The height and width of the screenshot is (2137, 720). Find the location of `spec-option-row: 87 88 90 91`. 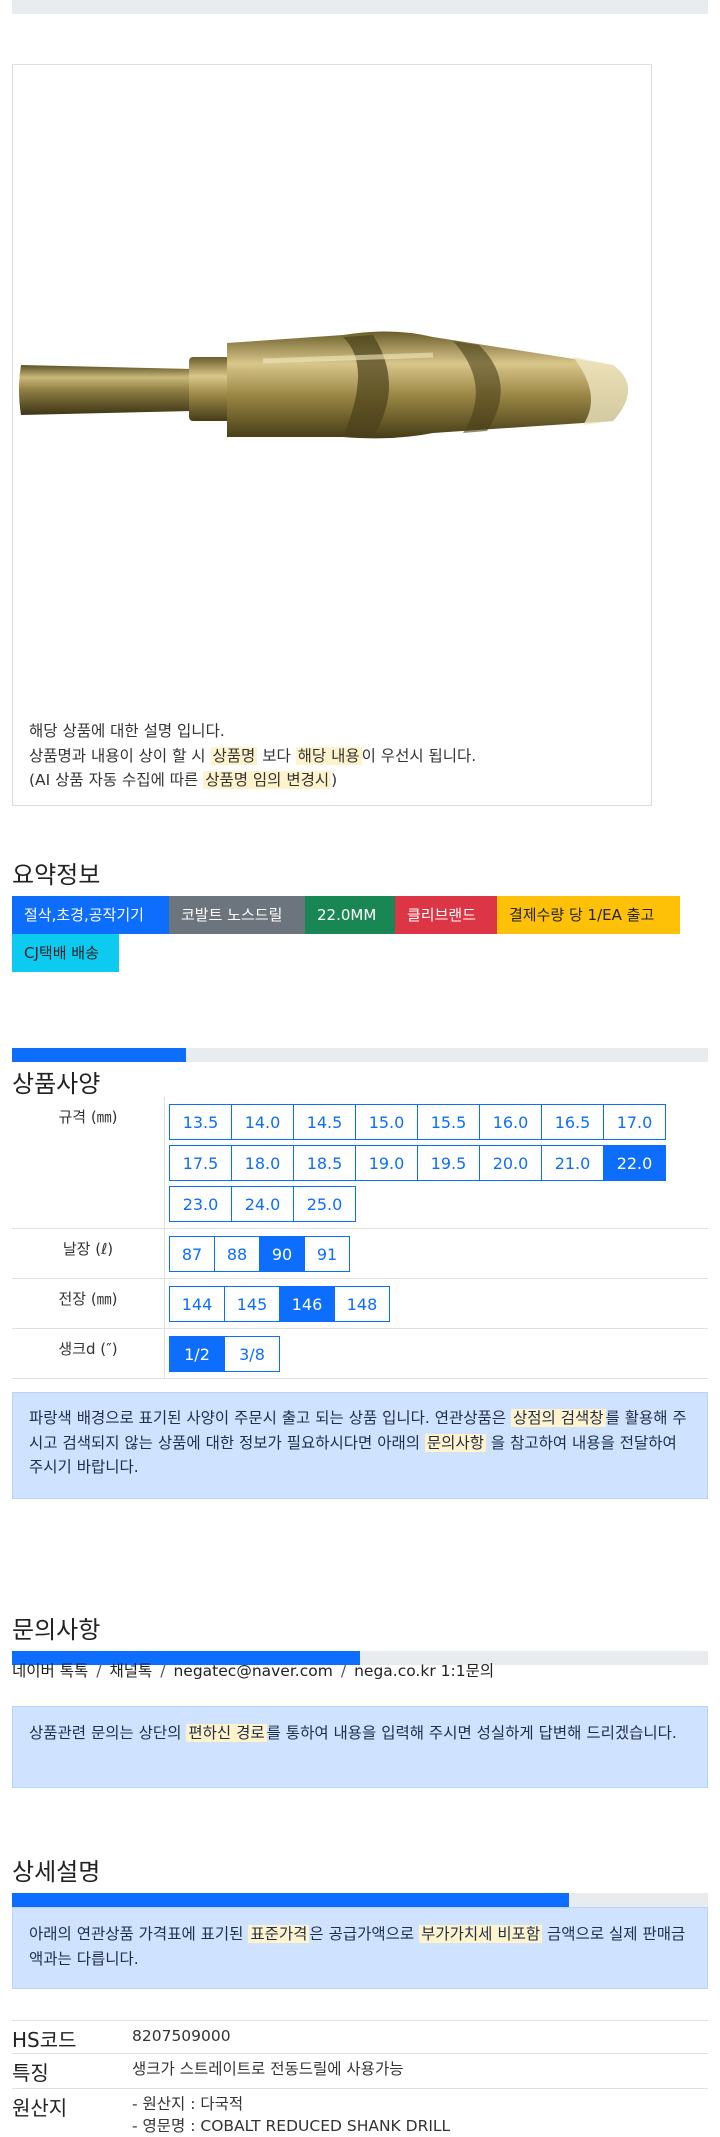

spec-option-row: 87 88 90 91 is located at coordinates (438, 1253).